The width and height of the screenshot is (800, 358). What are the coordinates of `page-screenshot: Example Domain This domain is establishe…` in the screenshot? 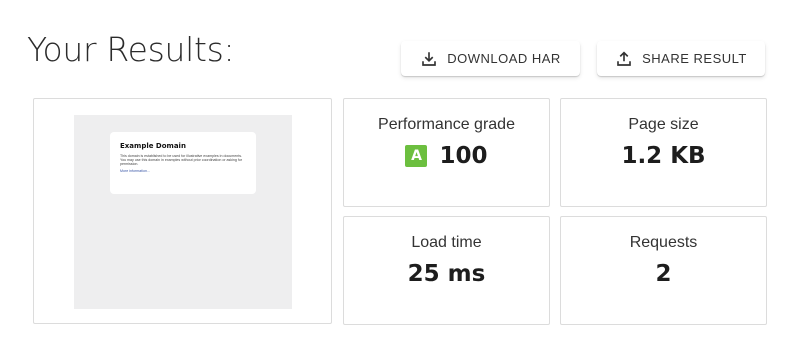 It's located at (183, 212).